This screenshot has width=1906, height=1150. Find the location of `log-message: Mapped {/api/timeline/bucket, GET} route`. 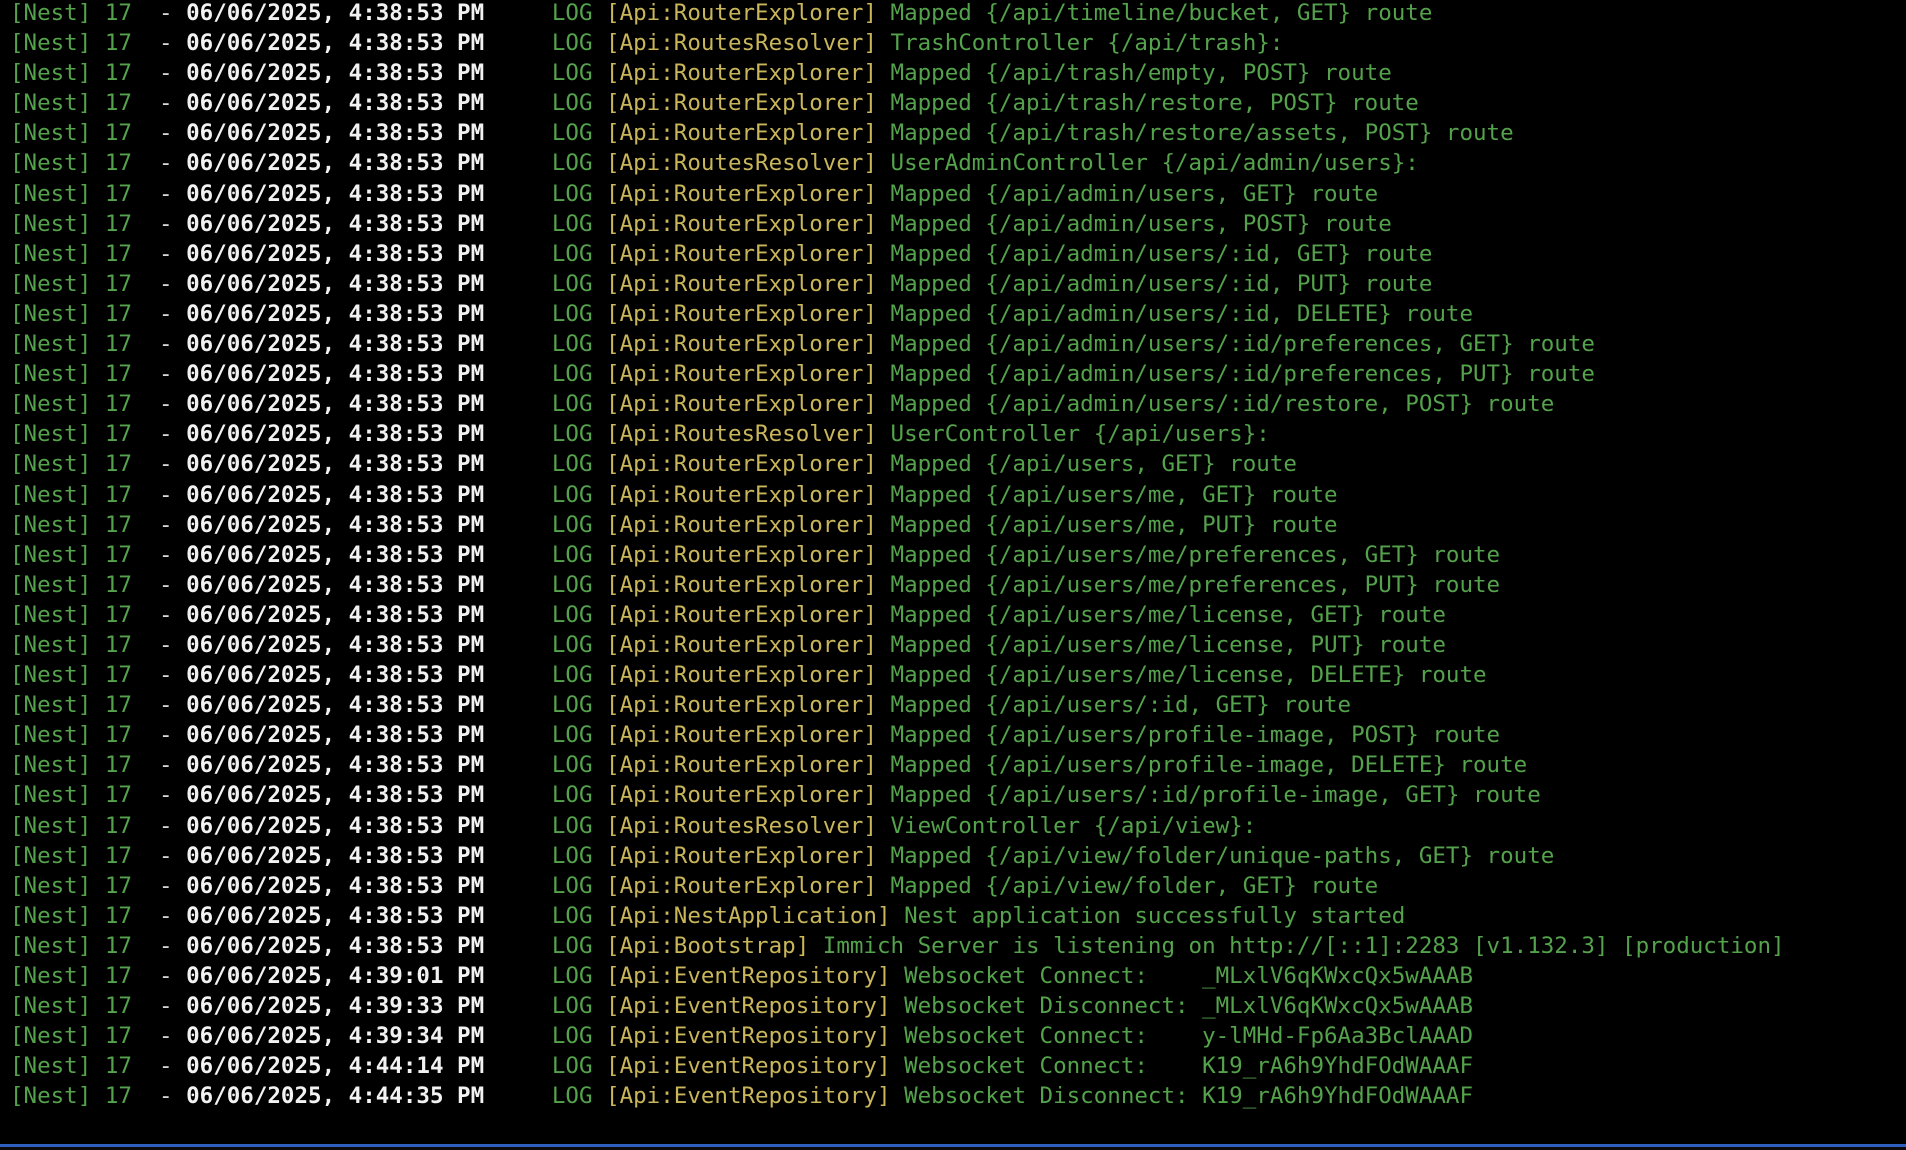

log-message: Mapped {/api/timeline/bucket, GET} route is located at coordinates (1154, 13).